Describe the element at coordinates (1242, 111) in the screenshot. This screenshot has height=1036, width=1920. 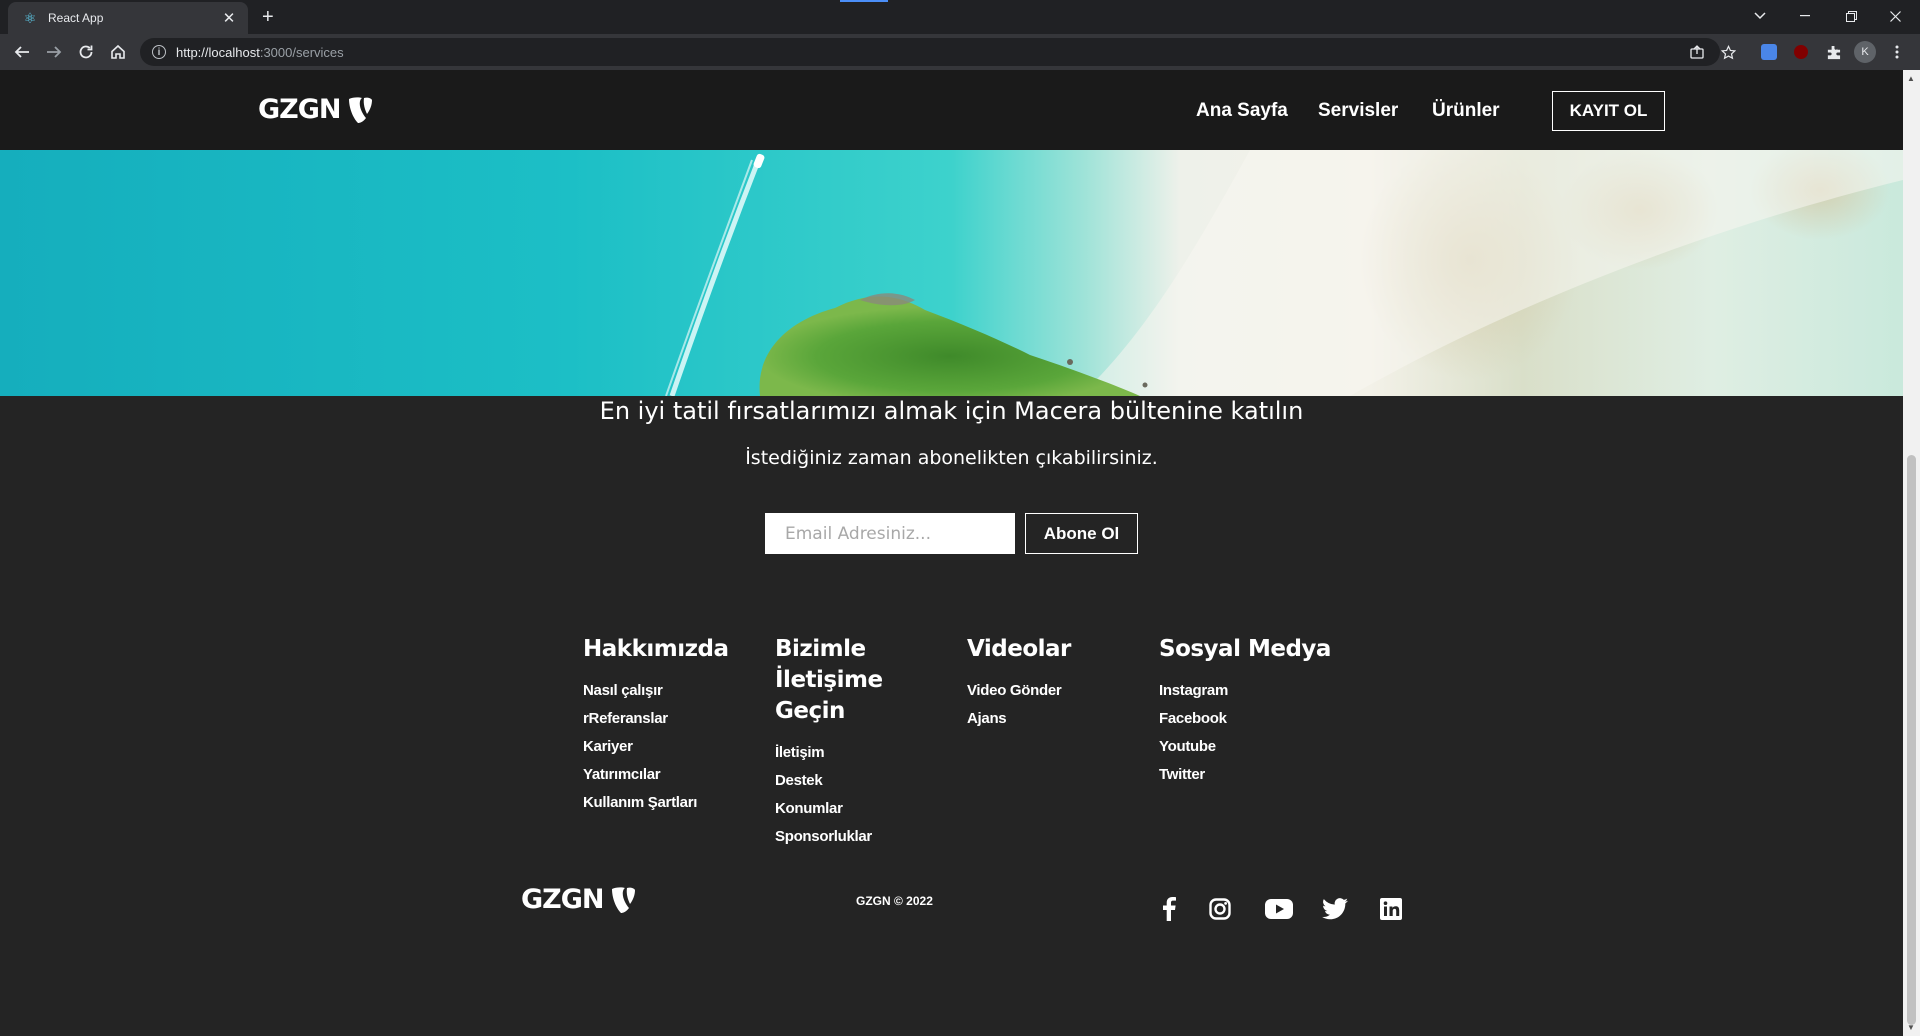
I see `nav-link-home: Ana Sayfa` at that location.